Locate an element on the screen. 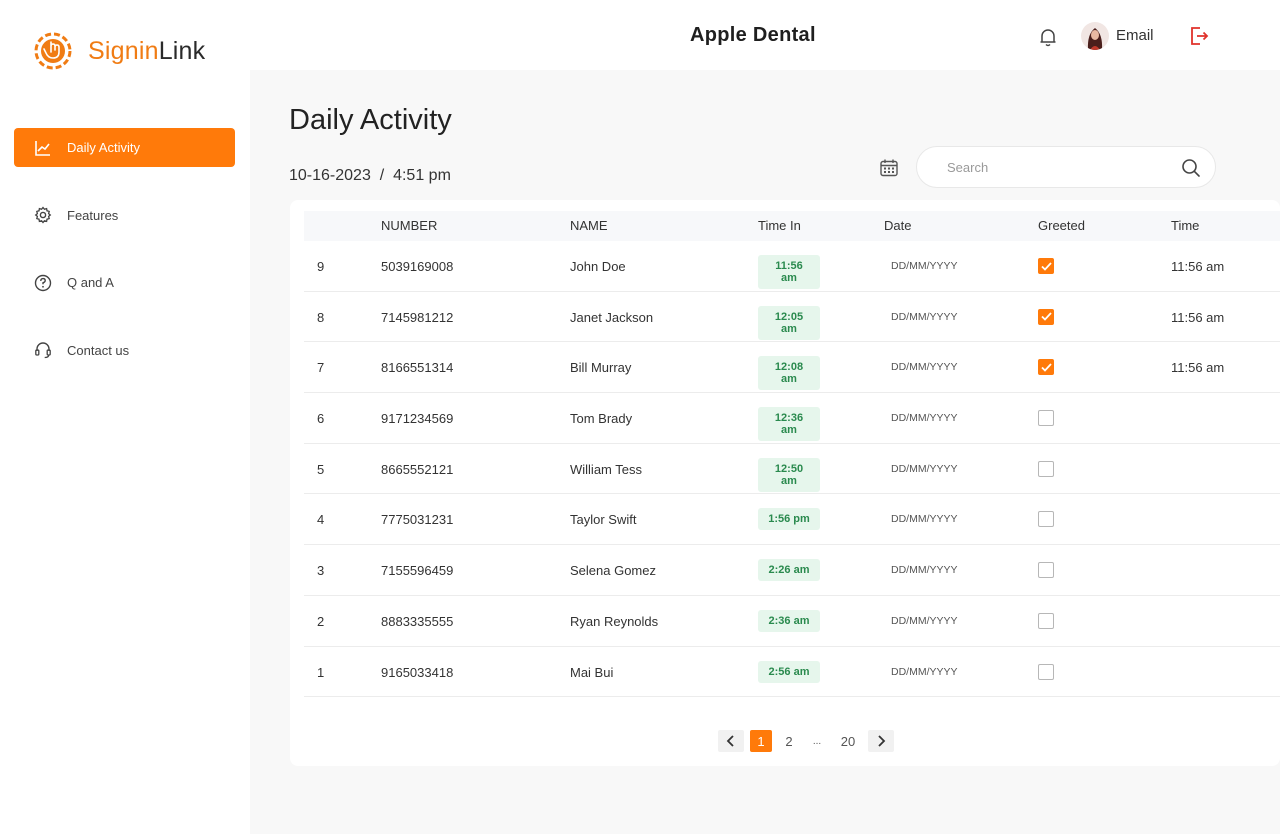  logo: SigninLink is located at coordinates (117, 51).